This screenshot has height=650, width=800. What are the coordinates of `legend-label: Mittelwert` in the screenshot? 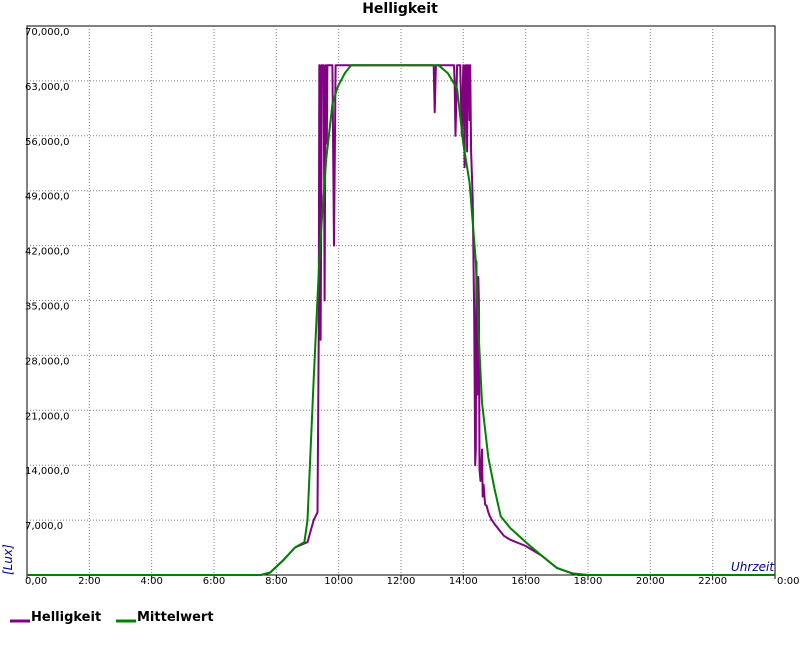 It's located at (175, 617).